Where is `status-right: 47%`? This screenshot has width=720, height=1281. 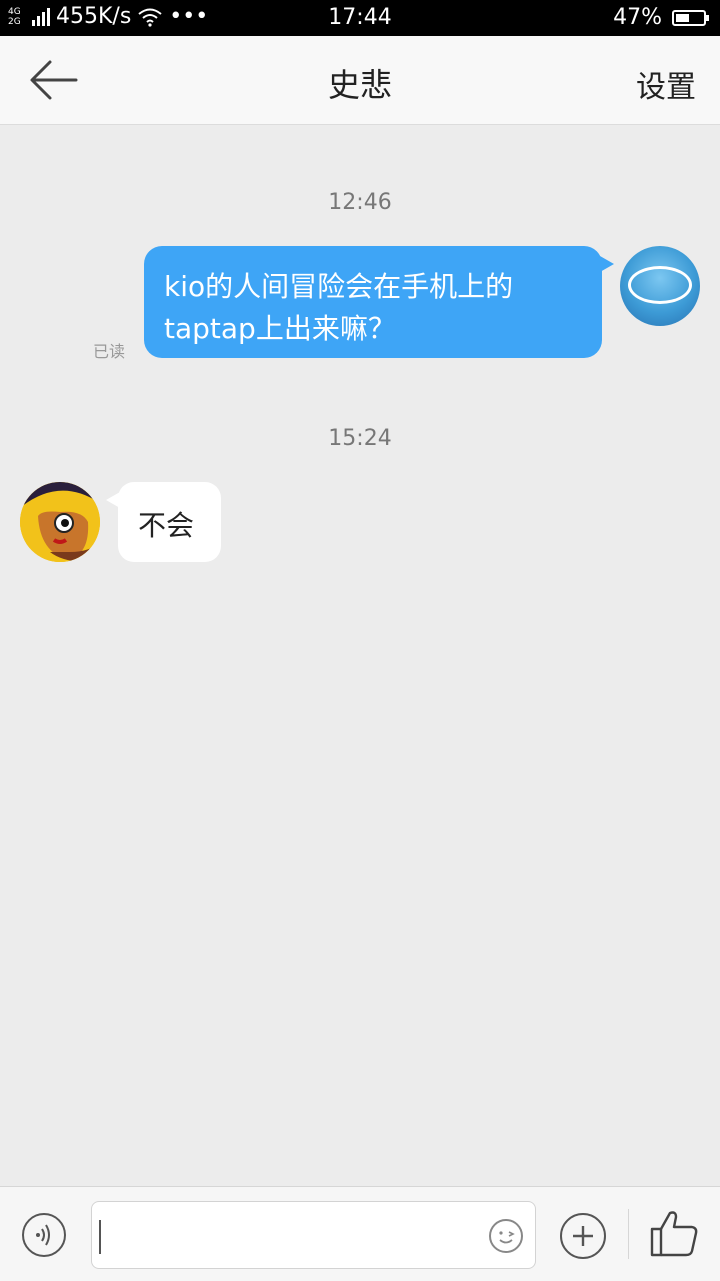
status-right: 47% is located at coordinates (661, 17).